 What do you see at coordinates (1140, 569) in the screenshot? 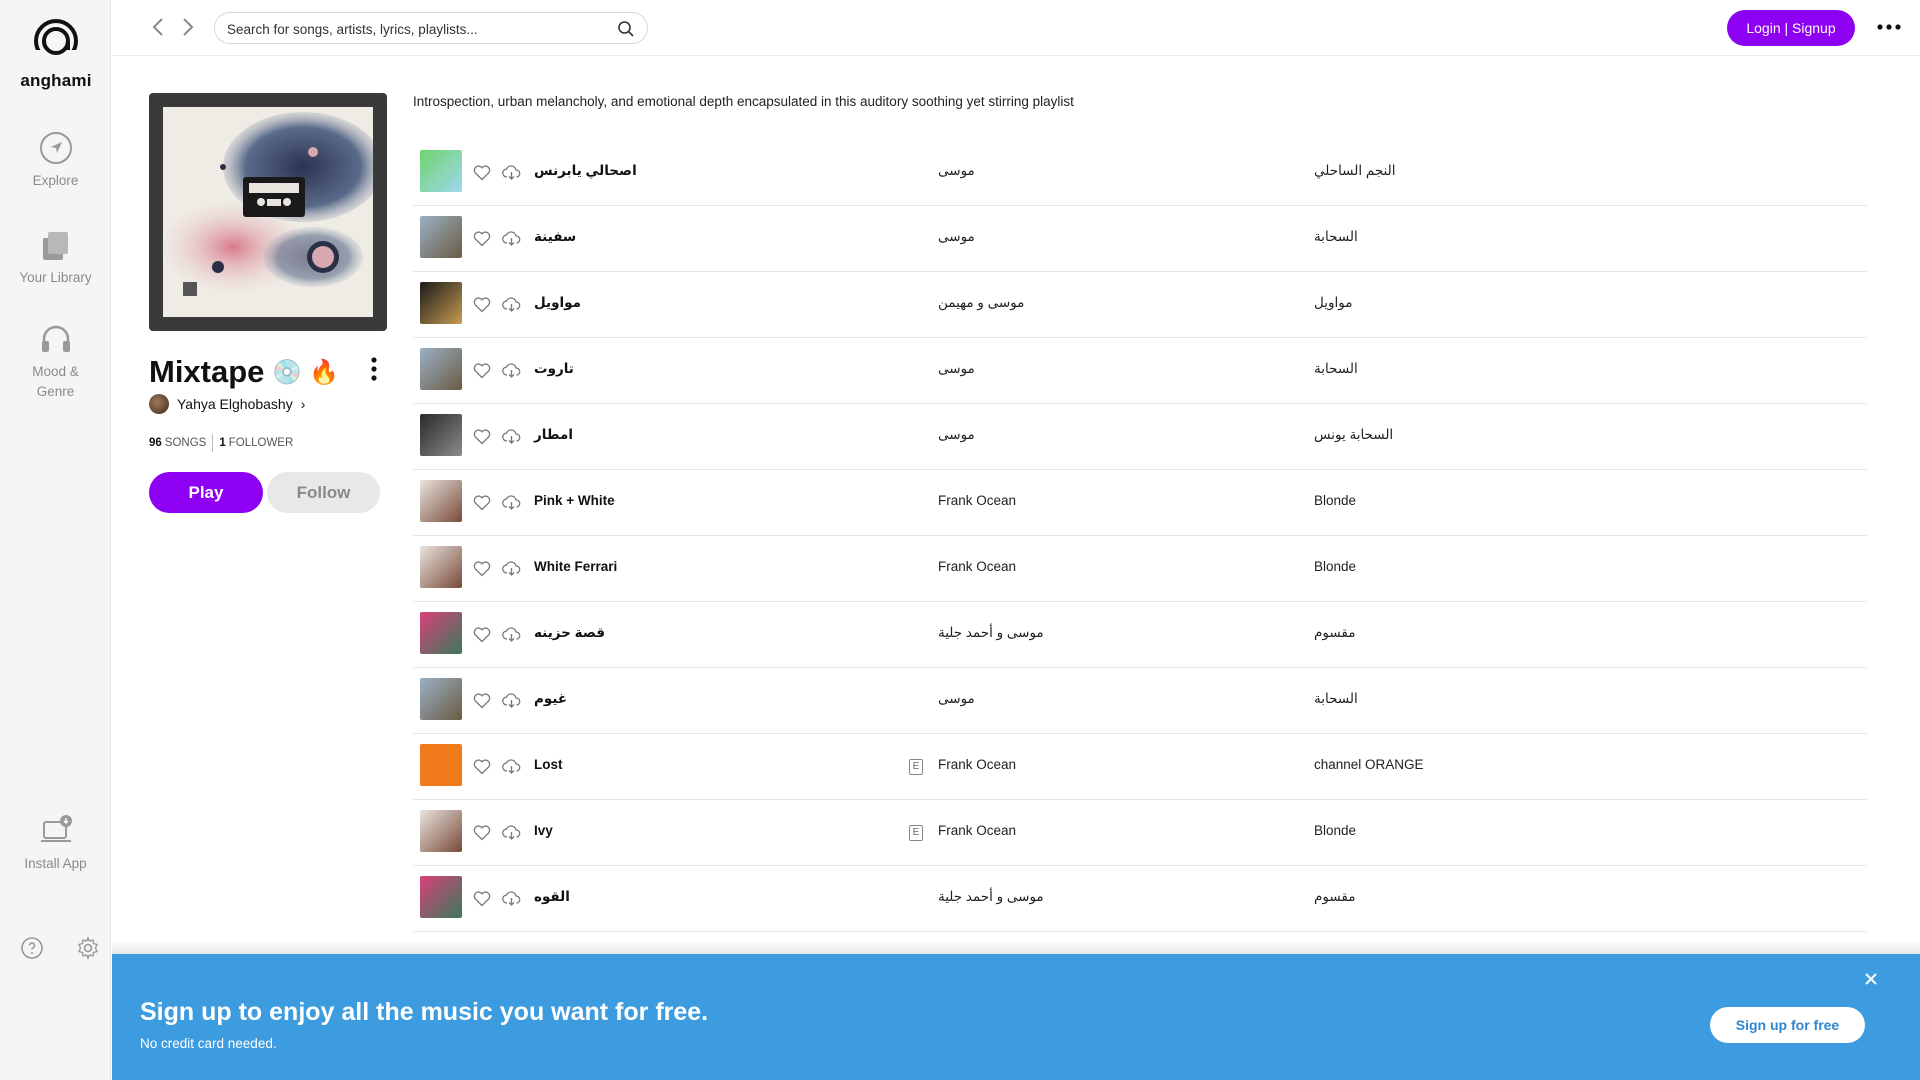
I see `track-row: White Ferrari Frank Ocean Blonde` at bounding box center [1140, 569].